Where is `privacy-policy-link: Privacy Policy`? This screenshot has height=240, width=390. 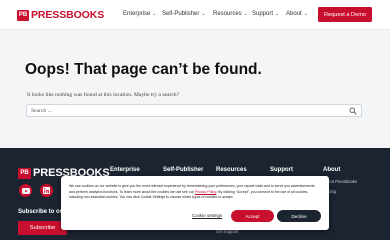
privacy-policy-link: Privacy Policy is located at coordinates (206, 192).